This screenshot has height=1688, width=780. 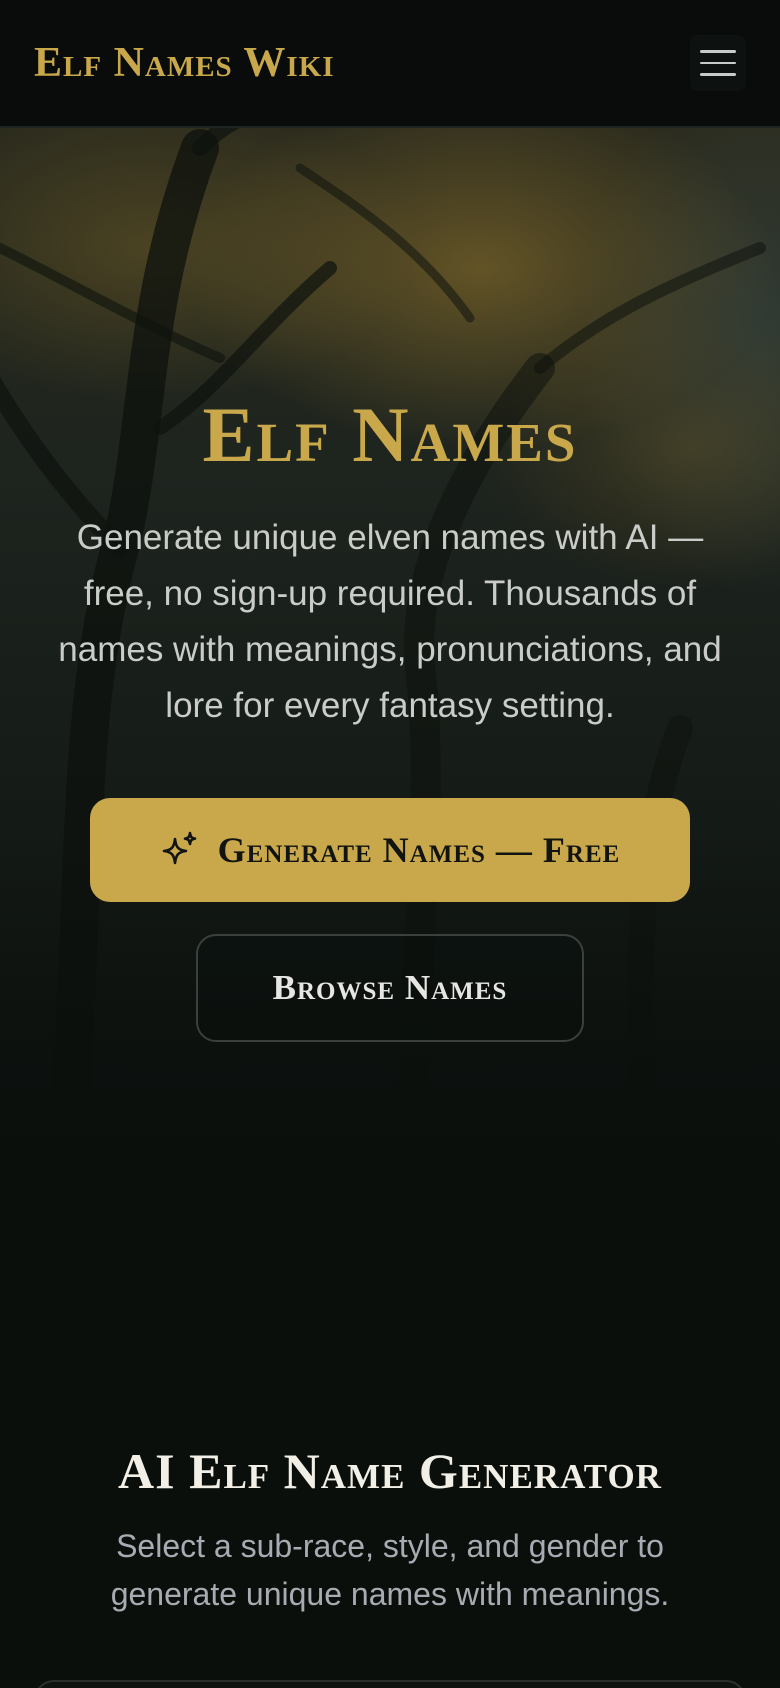 I want to click on site-logo: Elf Names Wiki, so click(x=184, y=63).